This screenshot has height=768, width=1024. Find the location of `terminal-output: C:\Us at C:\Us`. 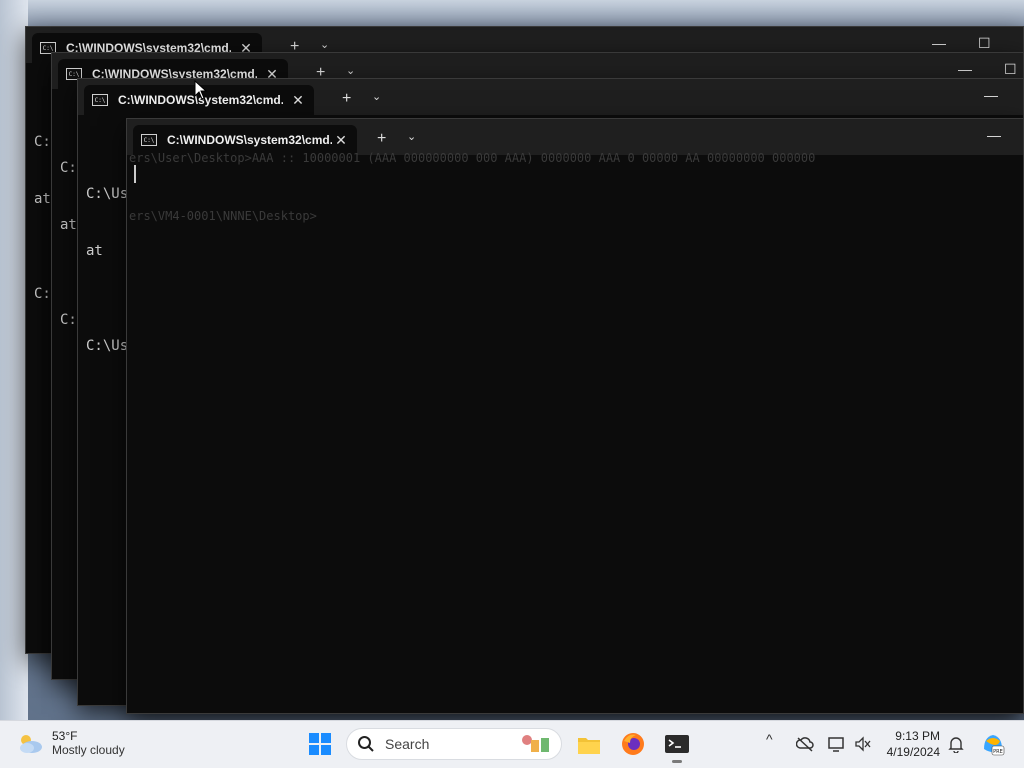

terminal-output: C:\Us at C:\Us is located at coordinates (107, 270).